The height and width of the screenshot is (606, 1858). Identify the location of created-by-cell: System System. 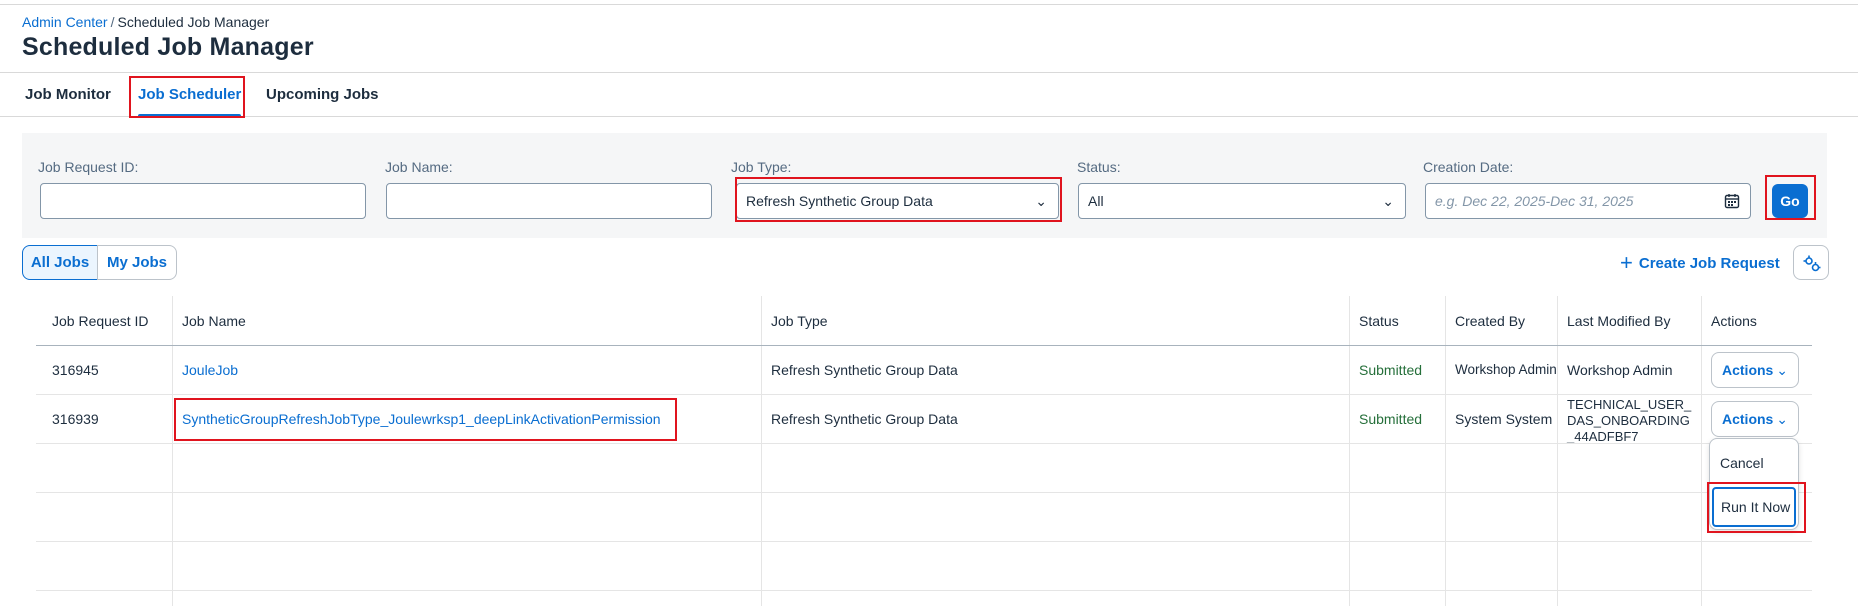
(1501, 419).